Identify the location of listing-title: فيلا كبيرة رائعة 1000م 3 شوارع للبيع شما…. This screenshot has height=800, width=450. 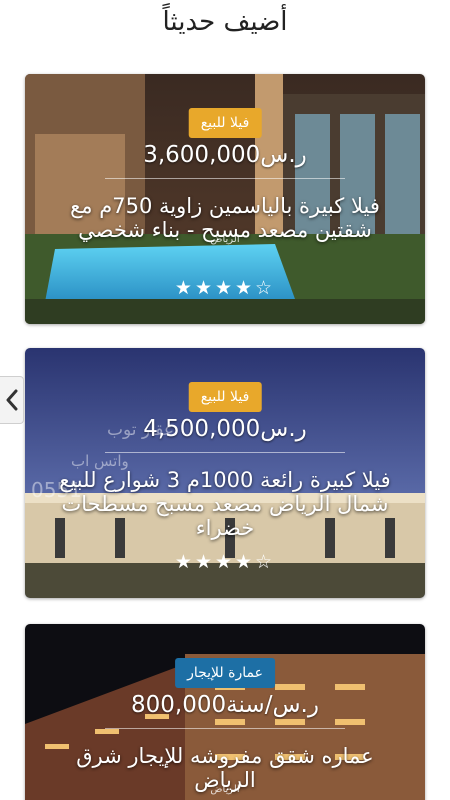
(225, 504).